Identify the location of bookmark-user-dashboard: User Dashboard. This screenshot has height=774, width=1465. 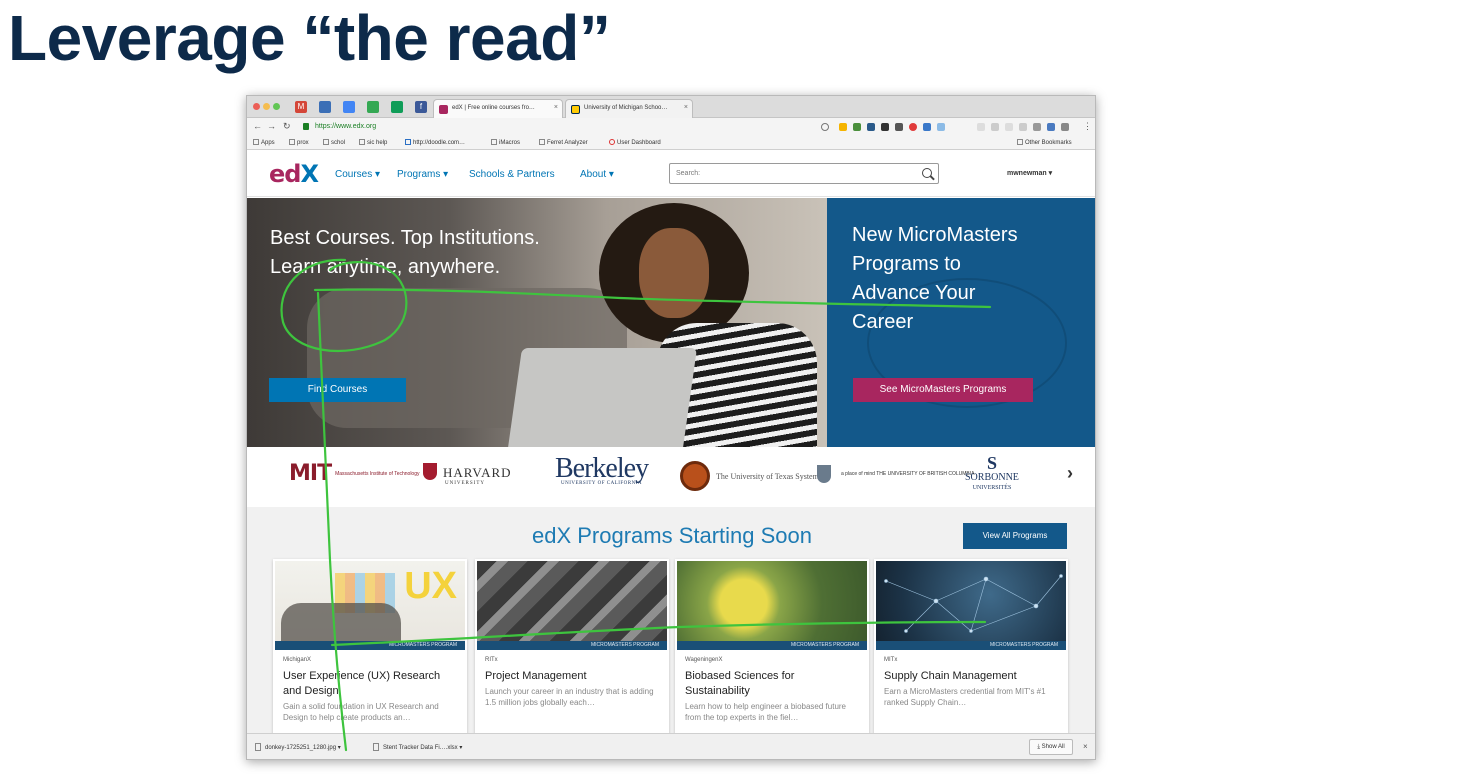
(635, 142).